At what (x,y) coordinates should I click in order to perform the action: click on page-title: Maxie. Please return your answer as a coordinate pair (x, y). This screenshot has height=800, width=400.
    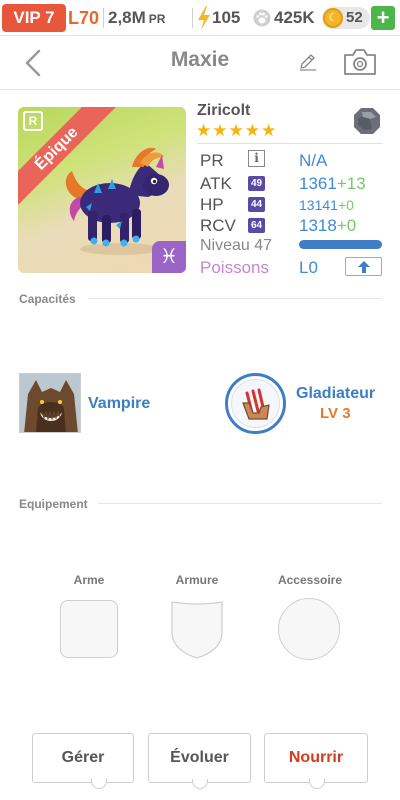
    Looking at the image, I should click on (200, 59).